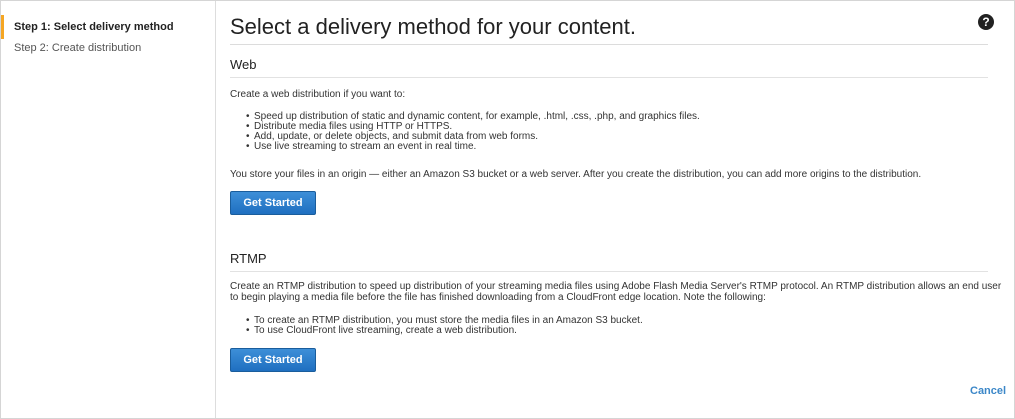 Image resolution: width=1015 pixels, height=419 pixels. I want to click on cancel-link: Cancel, so click(988, 391).